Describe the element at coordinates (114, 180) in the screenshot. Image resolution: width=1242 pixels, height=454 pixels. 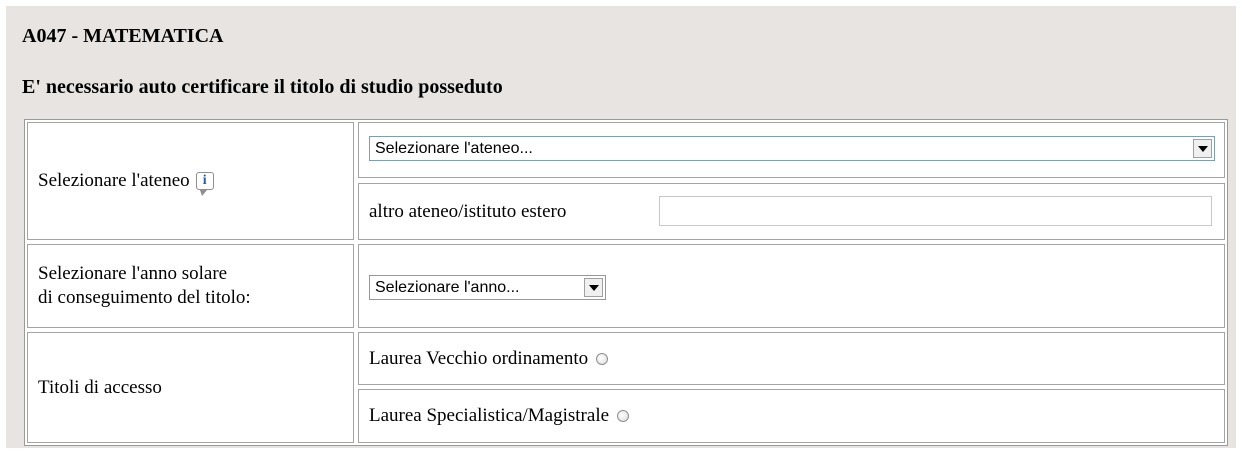
I see `ateneo-label: Selezionare l'ateneo` at that location.